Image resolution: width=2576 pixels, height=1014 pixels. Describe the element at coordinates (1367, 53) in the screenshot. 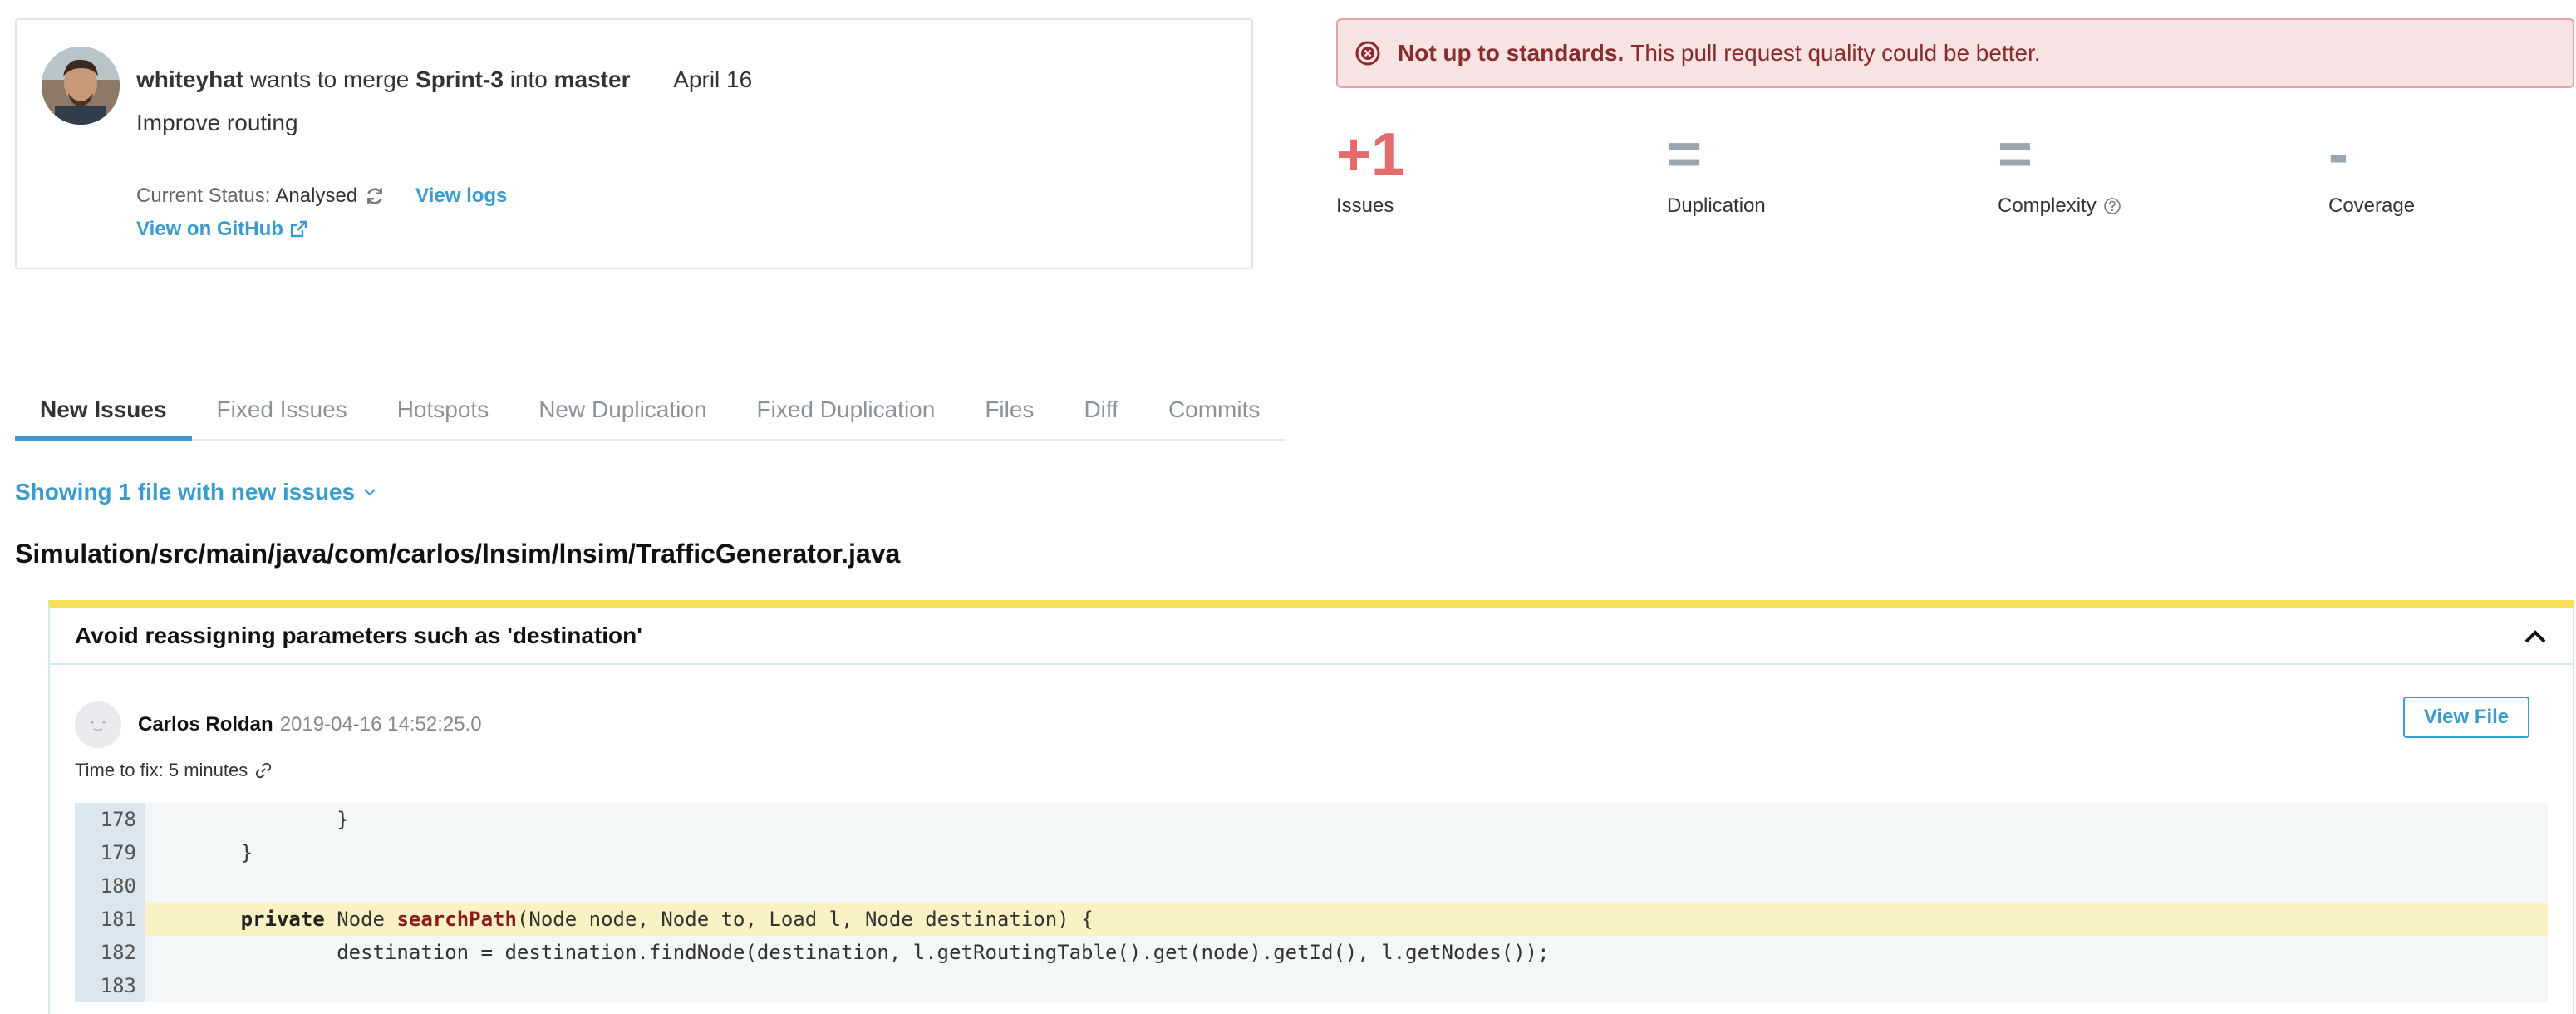

I see `close-circle-icon` at that location.